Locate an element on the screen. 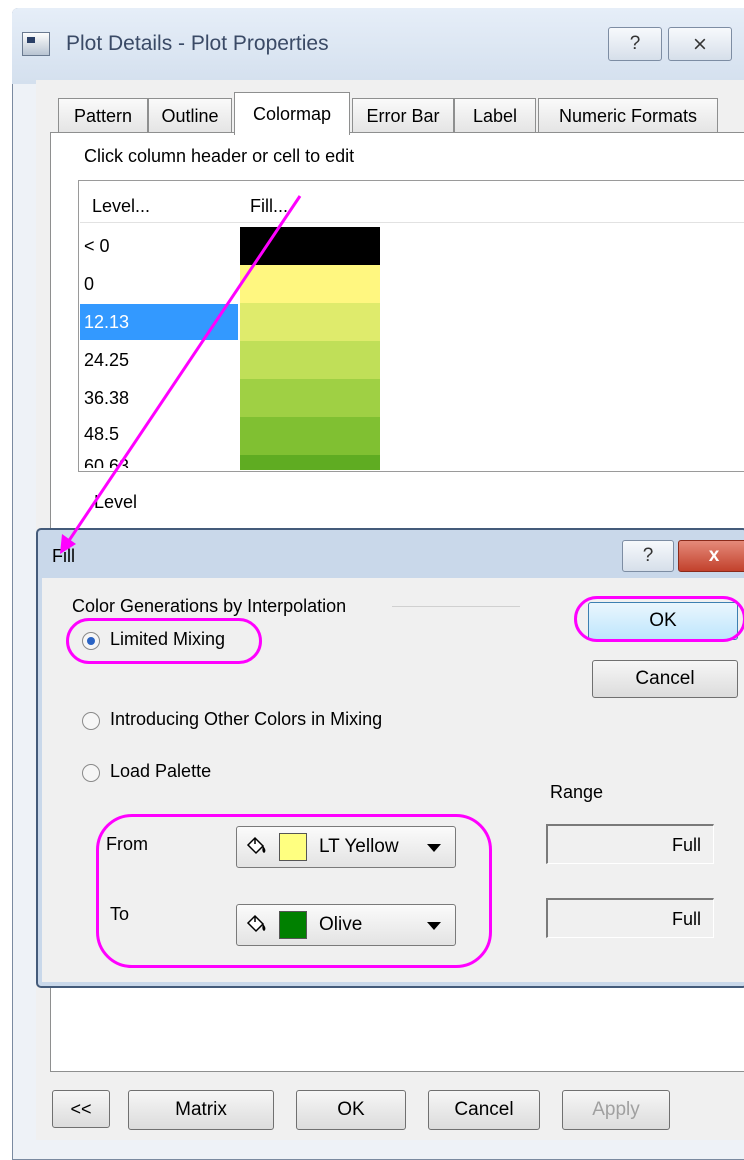 Image resolution: width=744 pixels, height=1160 pixels. ok-button: OK is located at coordinates (351, 1110).